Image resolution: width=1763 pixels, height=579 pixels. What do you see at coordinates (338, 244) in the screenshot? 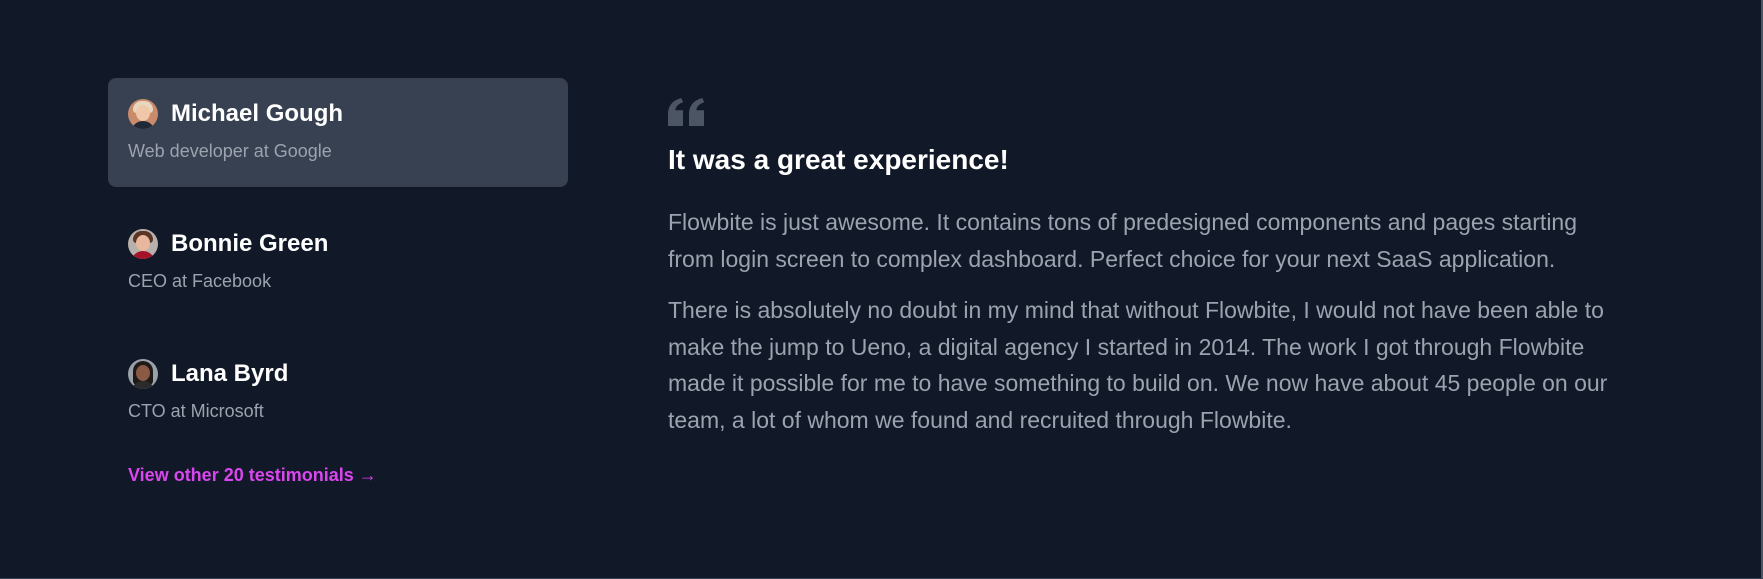
I see `testimonial-card-header: Bonnie Green` at bounding box center [338, 244].